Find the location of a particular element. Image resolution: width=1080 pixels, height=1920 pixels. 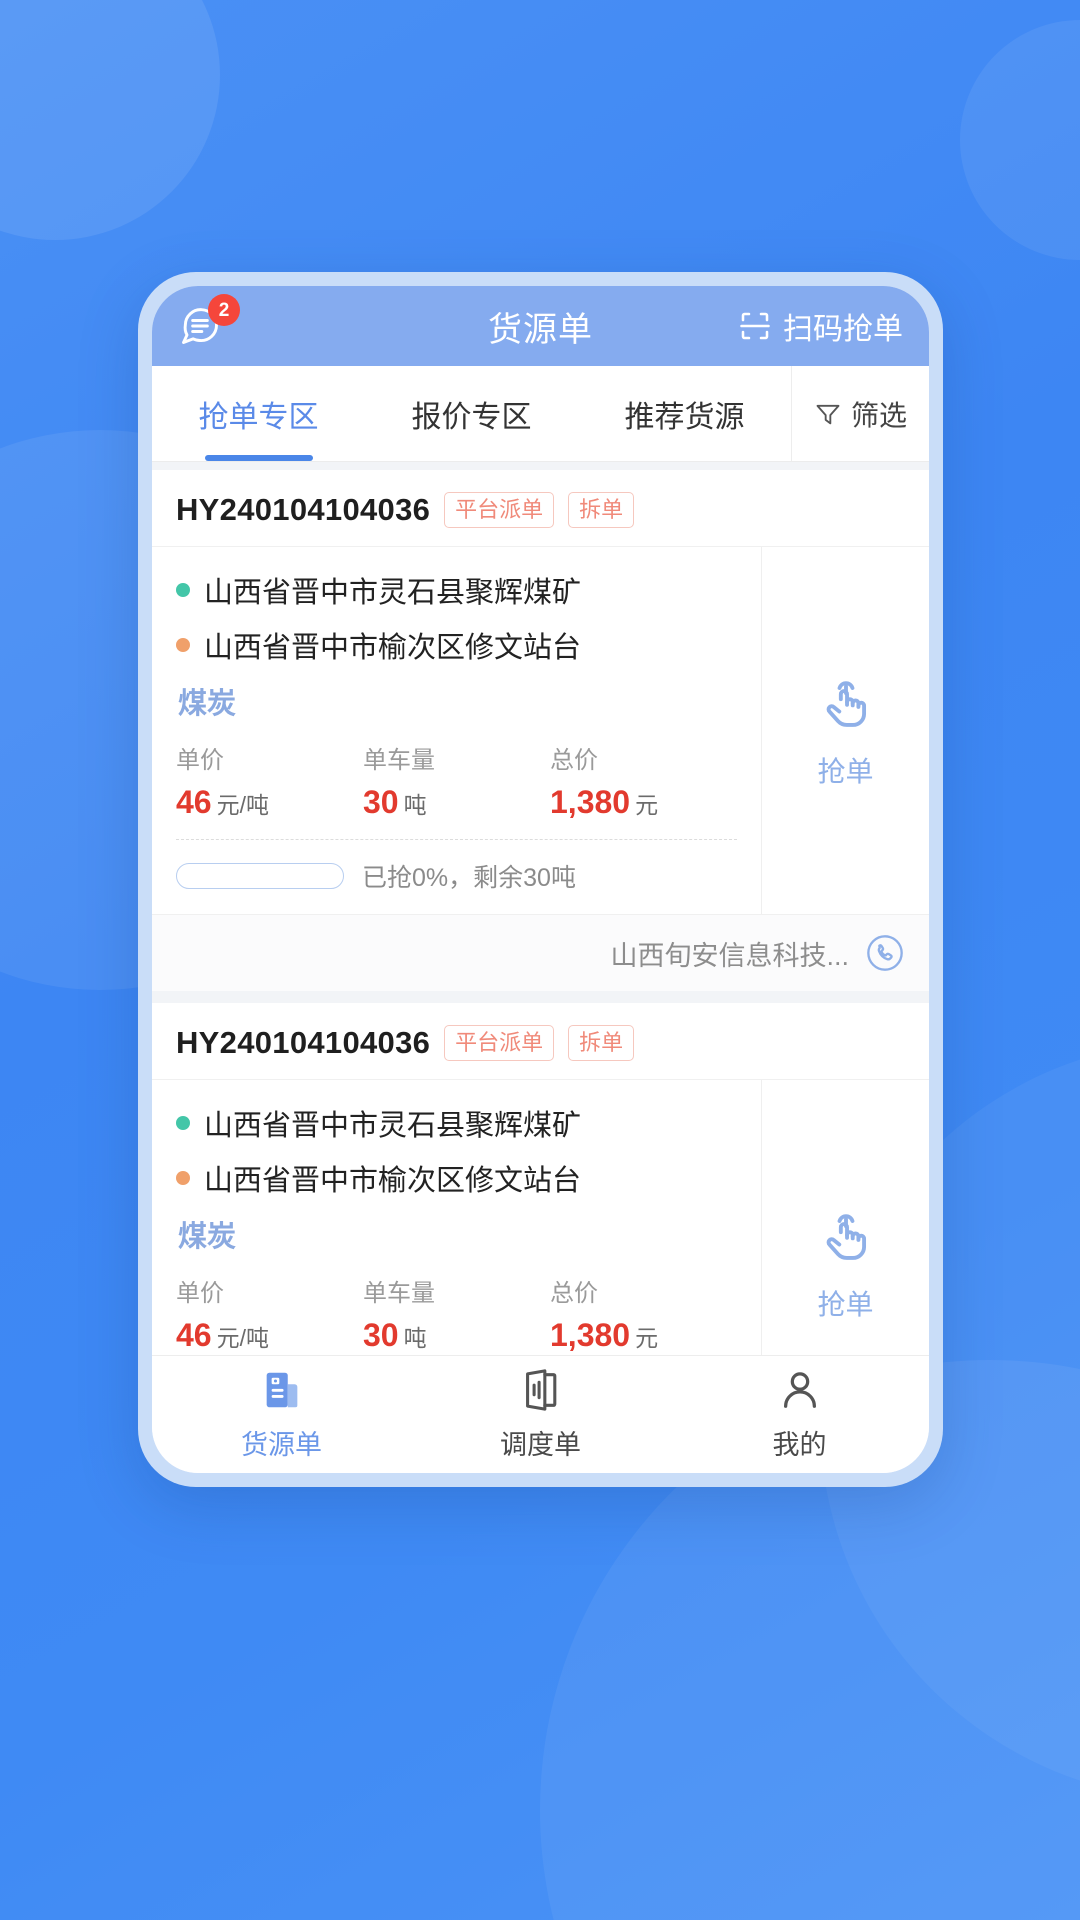

dispatch-order-icon is located at coordinates (541, 1390).